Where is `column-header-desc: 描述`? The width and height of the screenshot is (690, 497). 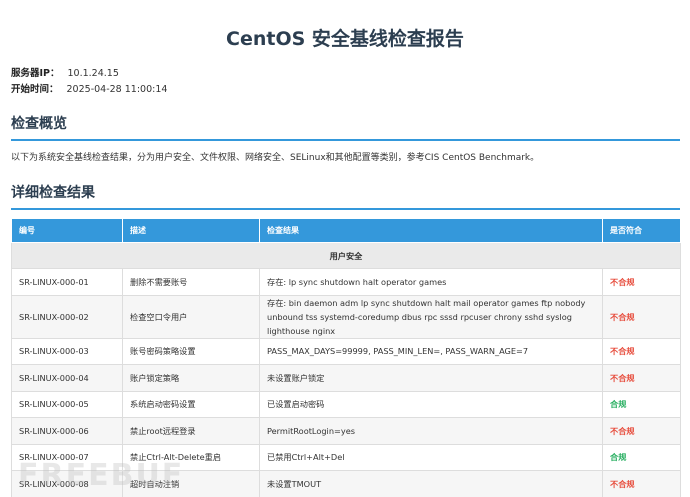
column-header-desc: 描述 is located at coordinates (191, 230).